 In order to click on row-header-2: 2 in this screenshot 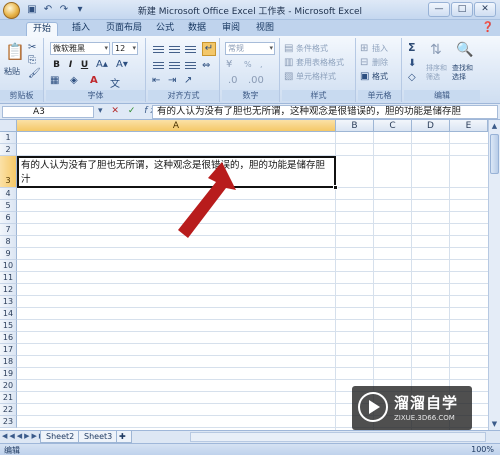, I will do `click(8, 150)`.